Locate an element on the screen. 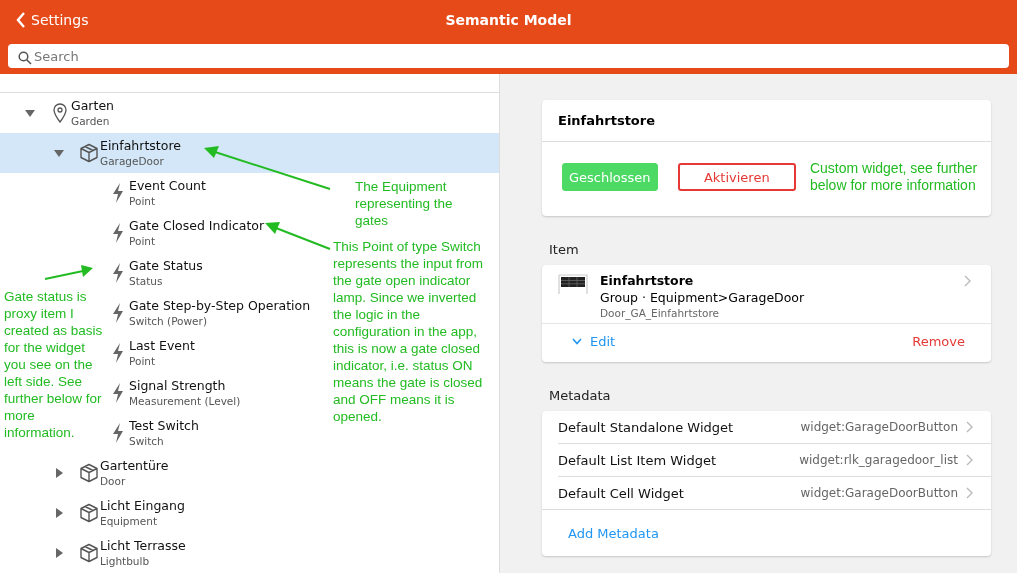  item-type: Measurement (Level) is located at coordinates (185, 401).